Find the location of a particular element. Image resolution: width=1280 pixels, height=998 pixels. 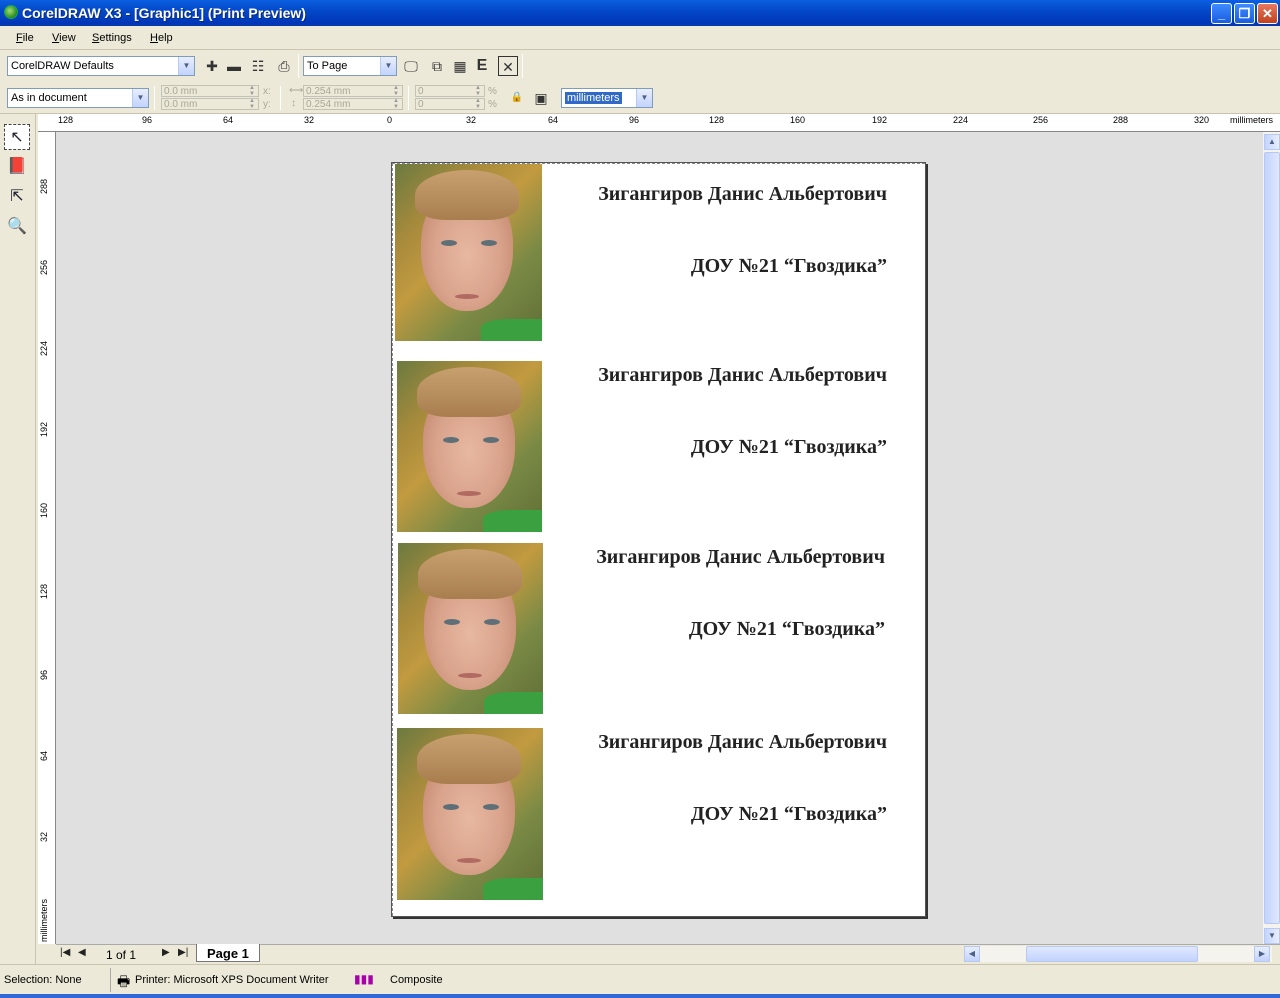

vertical-scrollbar: ▲ ▼ is located at coordinates (1271, 538).